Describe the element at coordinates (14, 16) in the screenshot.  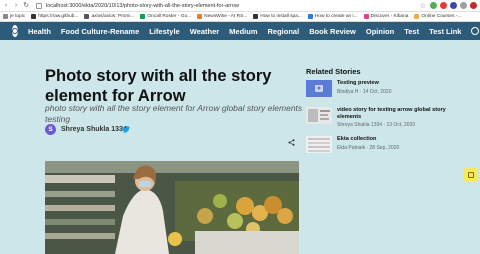
I see `bookmark-item: je topic` at that location.